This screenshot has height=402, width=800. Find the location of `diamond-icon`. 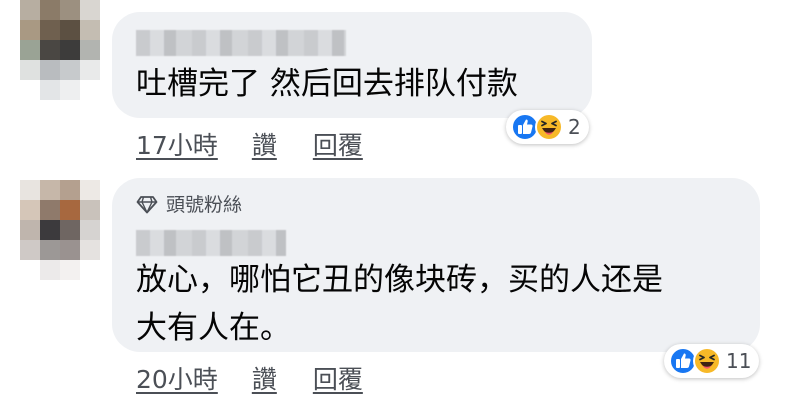

diamond-icon is located at coordinates (147, 204).